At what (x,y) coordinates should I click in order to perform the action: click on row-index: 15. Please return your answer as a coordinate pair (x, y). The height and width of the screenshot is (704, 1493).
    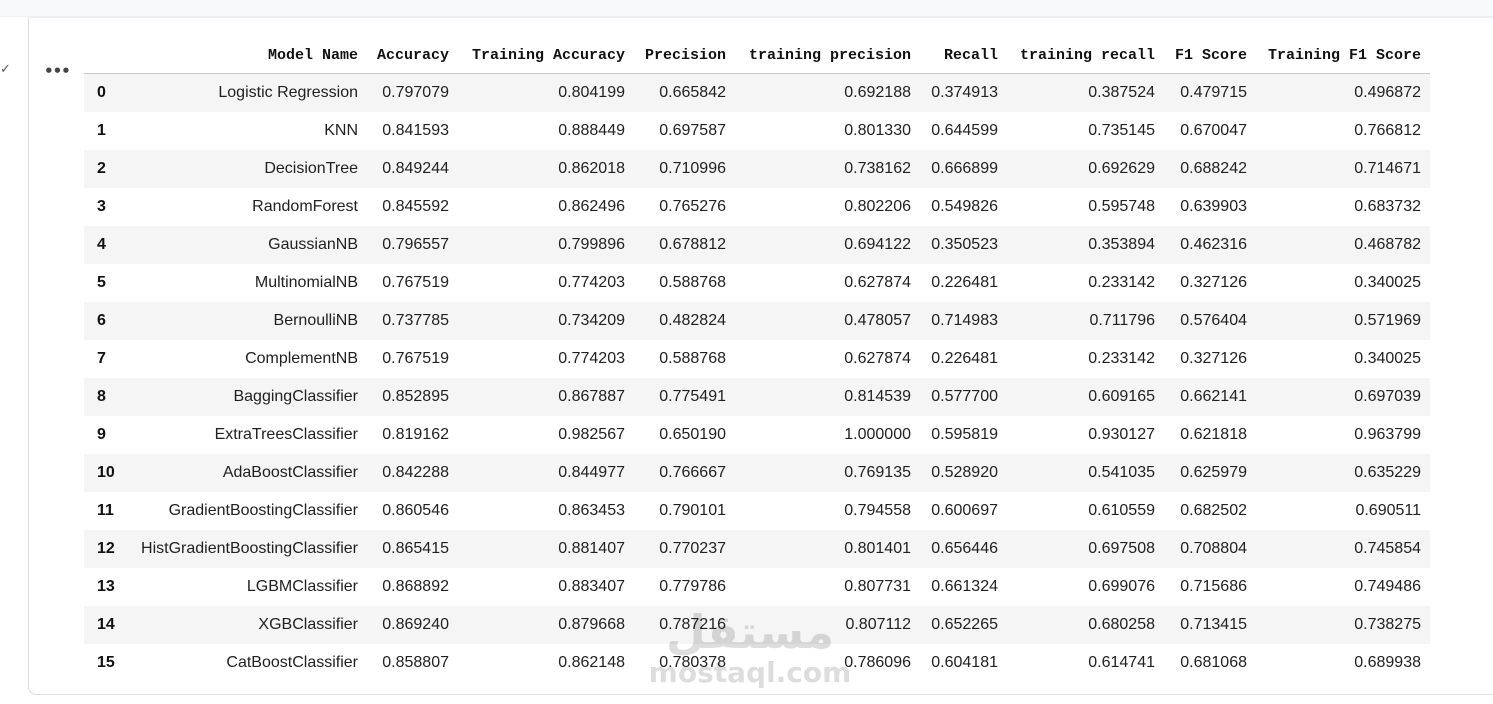
    Looking at the image, I should click on (101, 663).